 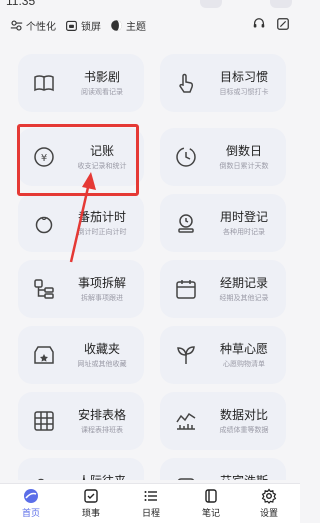 I want to click on card-favorites: 收藏夹 网址或其他收藏, so click(x=81, y=355).